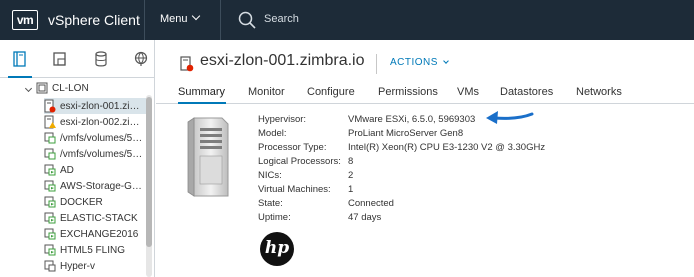 This screenshot has width=694, height=277. What do you see at coordinates (371, 203) in the screenshot?
I see `detail-value: Connected` at bounding box center [371, 203].